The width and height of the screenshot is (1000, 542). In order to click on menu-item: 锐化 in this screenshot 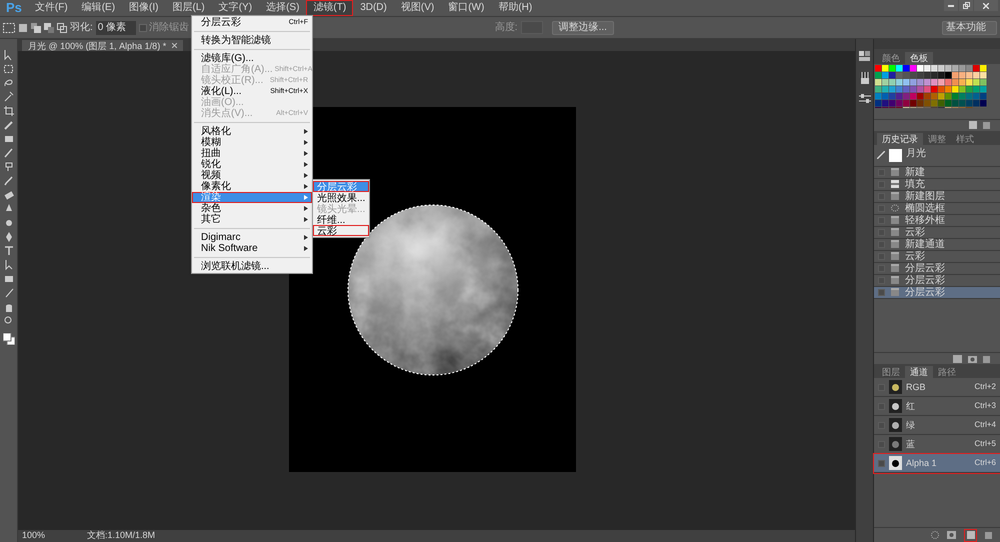, I will do `click(252, 164)`.